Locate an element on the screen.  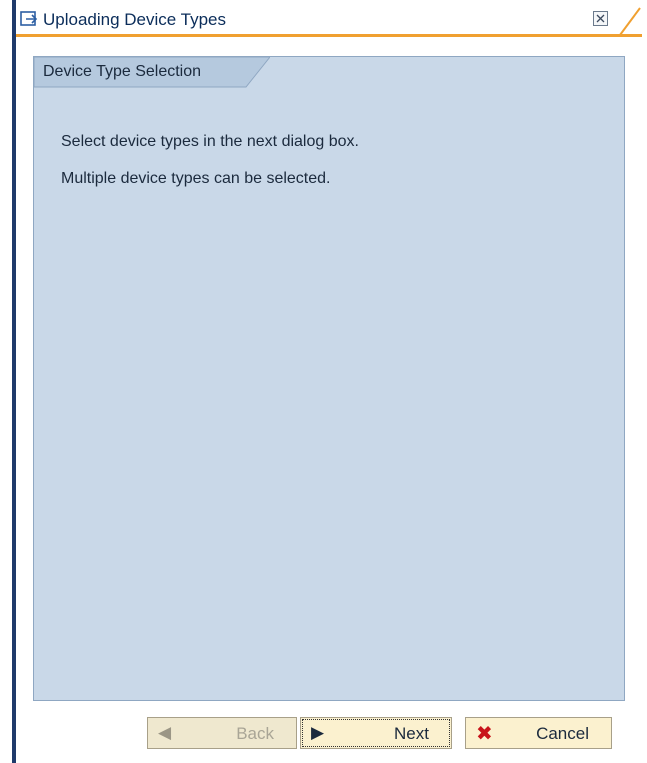
panel-tab: Device Type Selection is located at coordinates (152, 72).